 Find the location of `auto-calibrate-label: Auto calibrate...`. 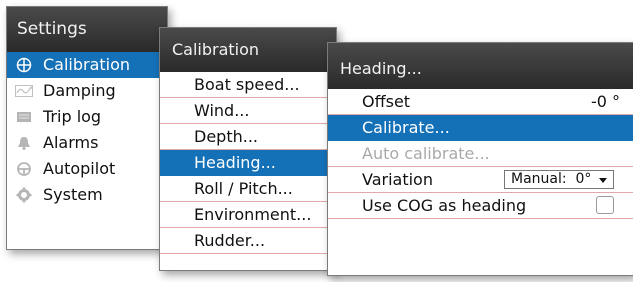

auto-calibrate-label: Auto calibrate... is located at coordinates (426, 153).